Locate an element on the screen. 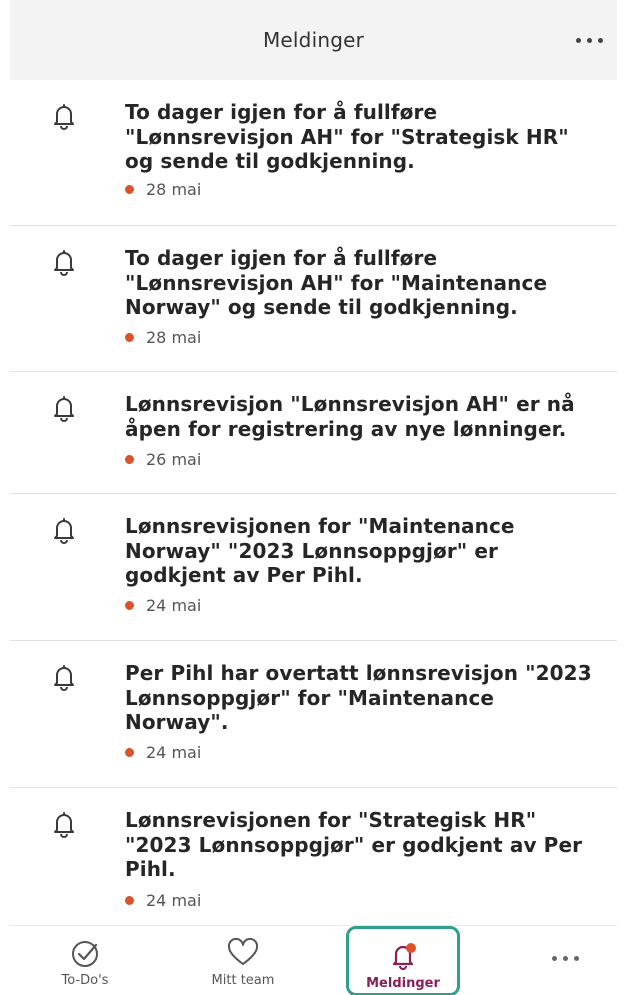 The image size is (627, 995). tab-mitt-team: Mitt team is located at coordinates (243, 960).